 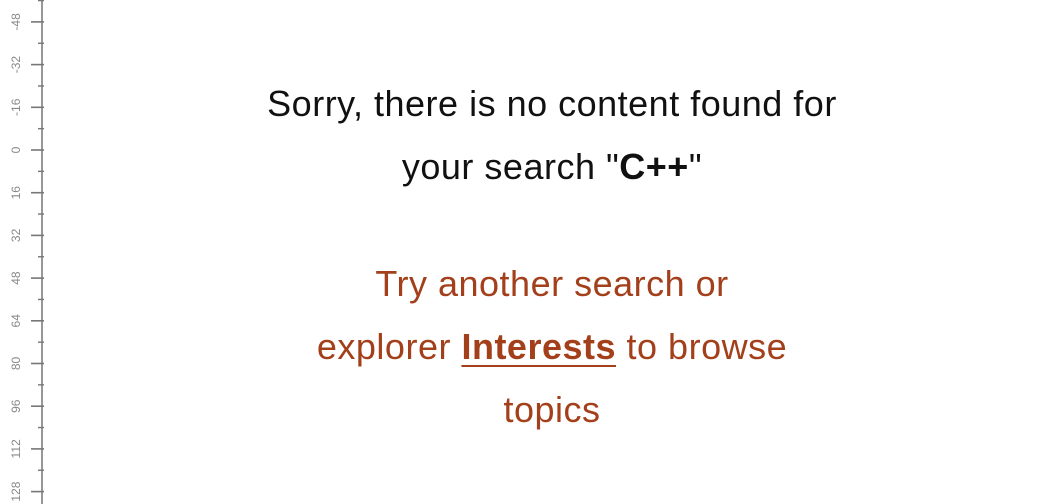 I want to click on ruler-label: 80, so click(x=16, y=364).